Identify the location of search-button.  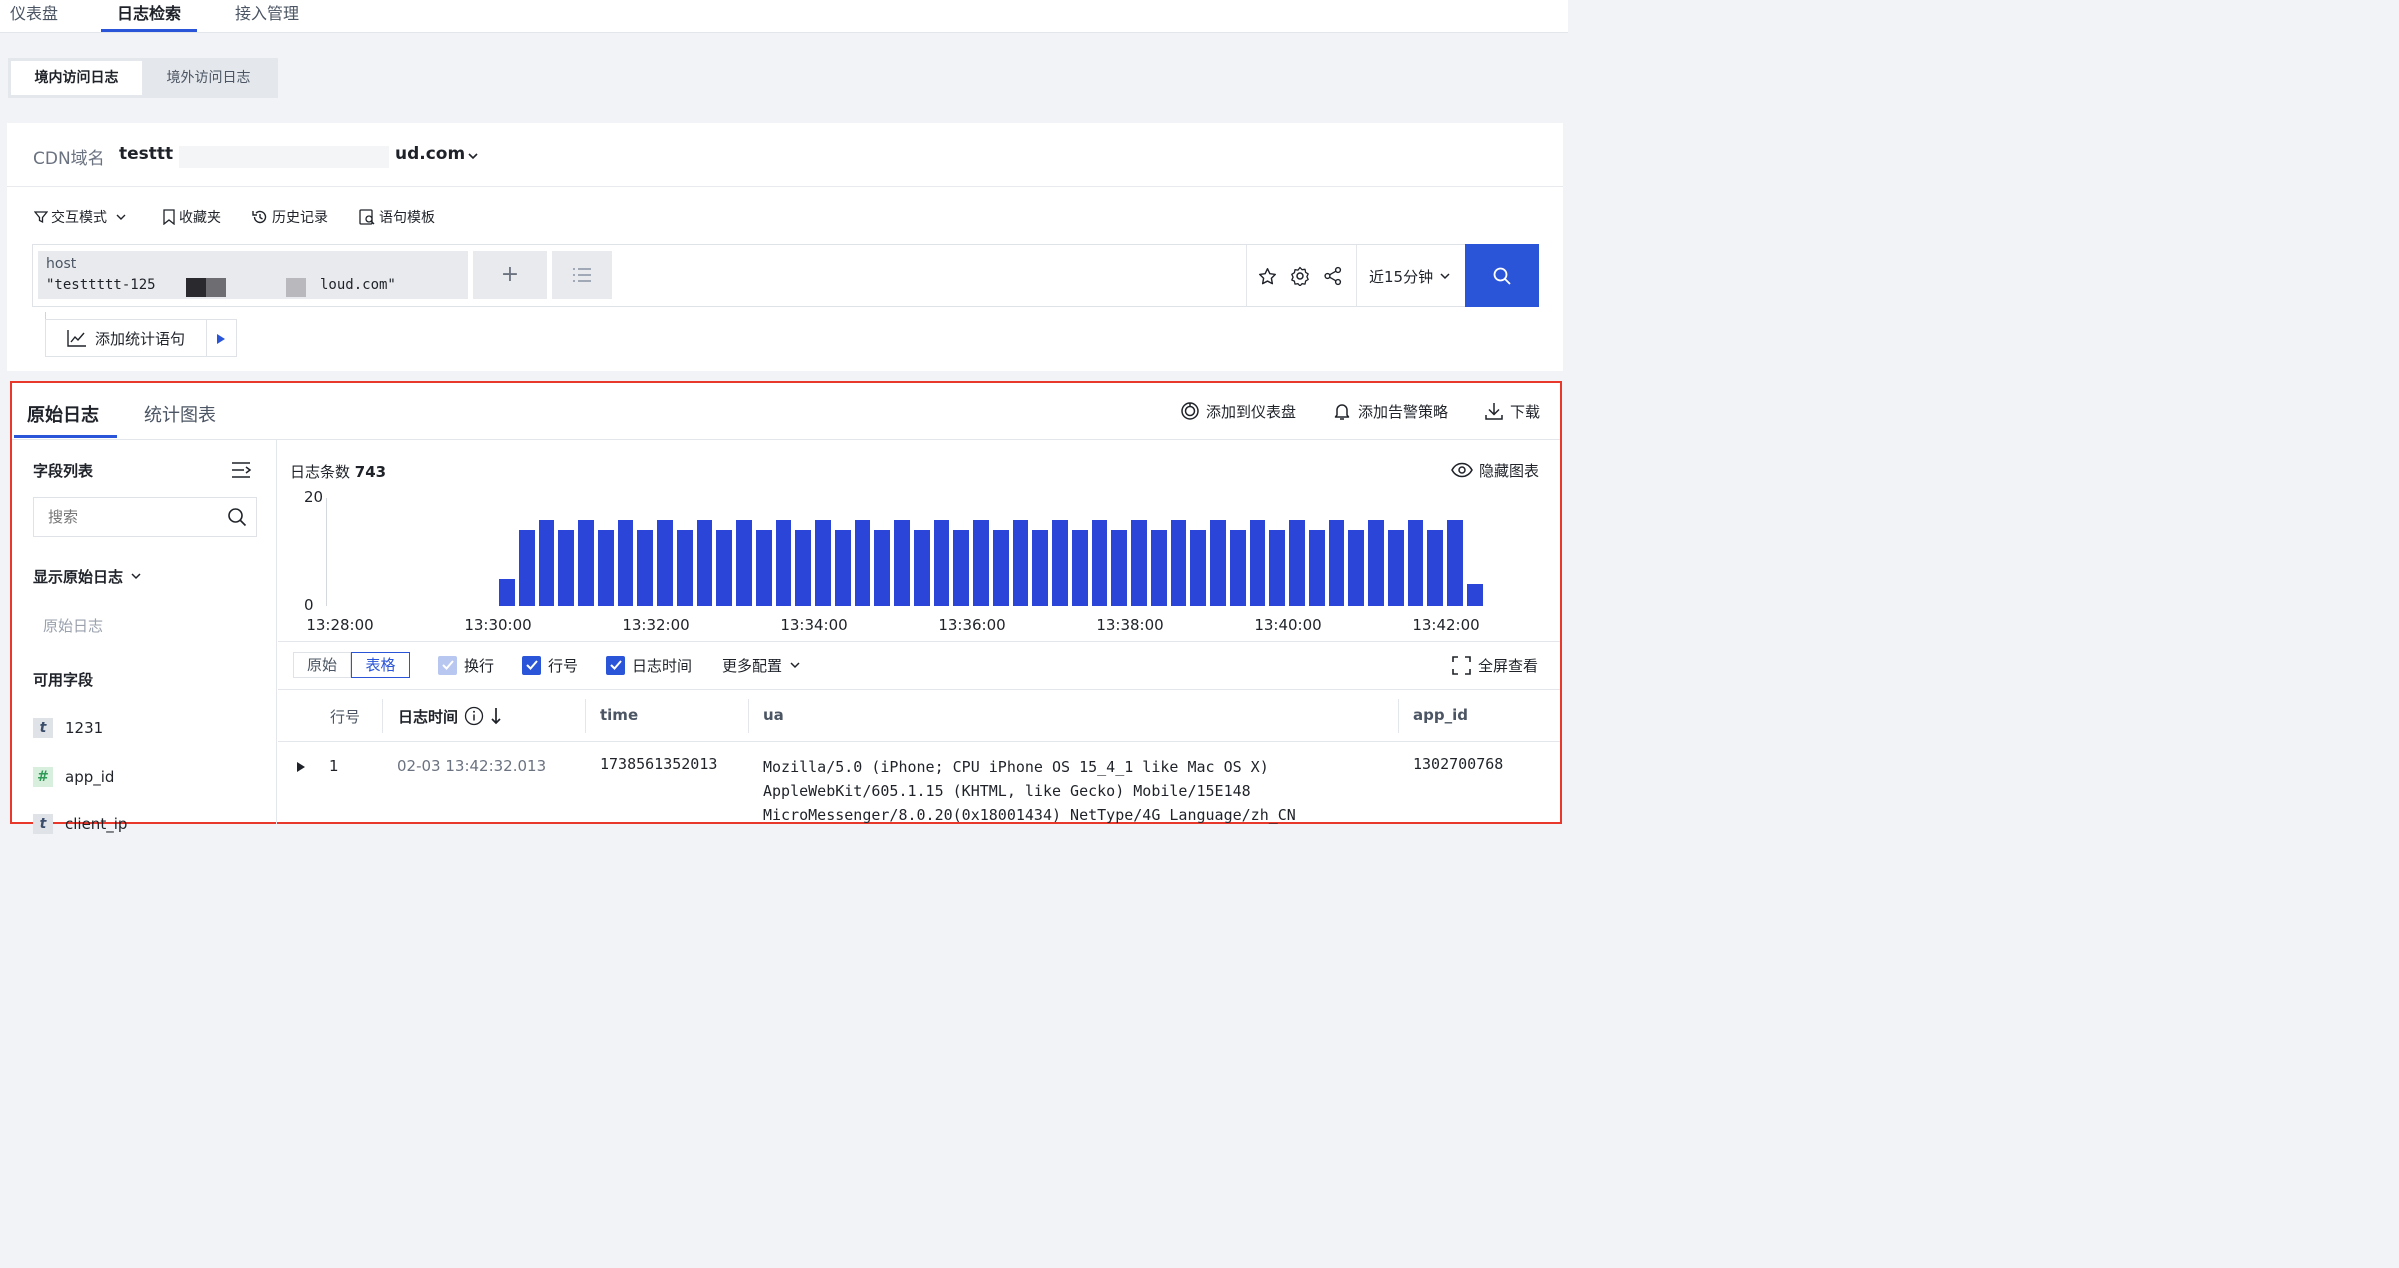
(1502, 275).